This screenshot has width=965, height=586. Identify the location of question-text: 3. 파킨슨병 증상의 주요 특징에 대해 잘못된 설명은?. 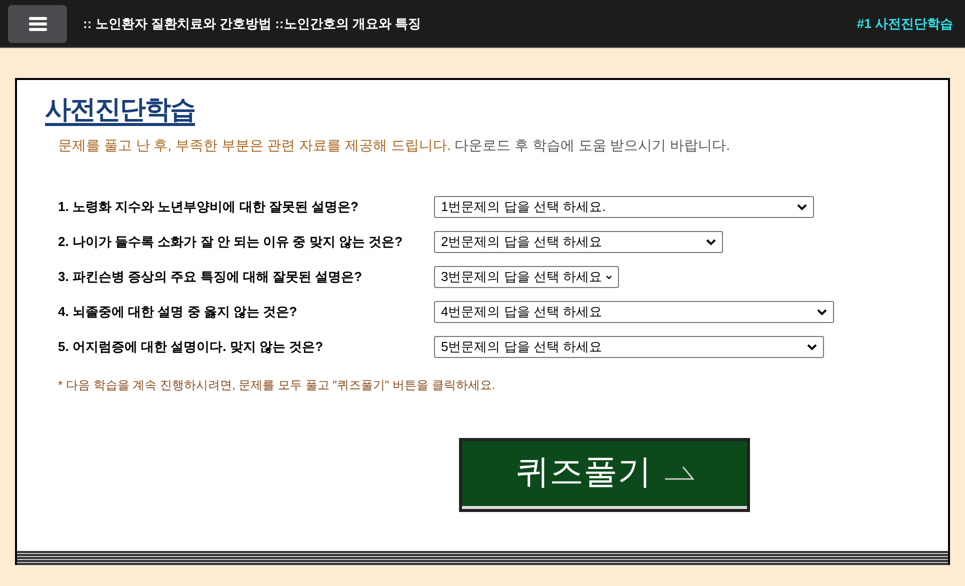
(211, 277).